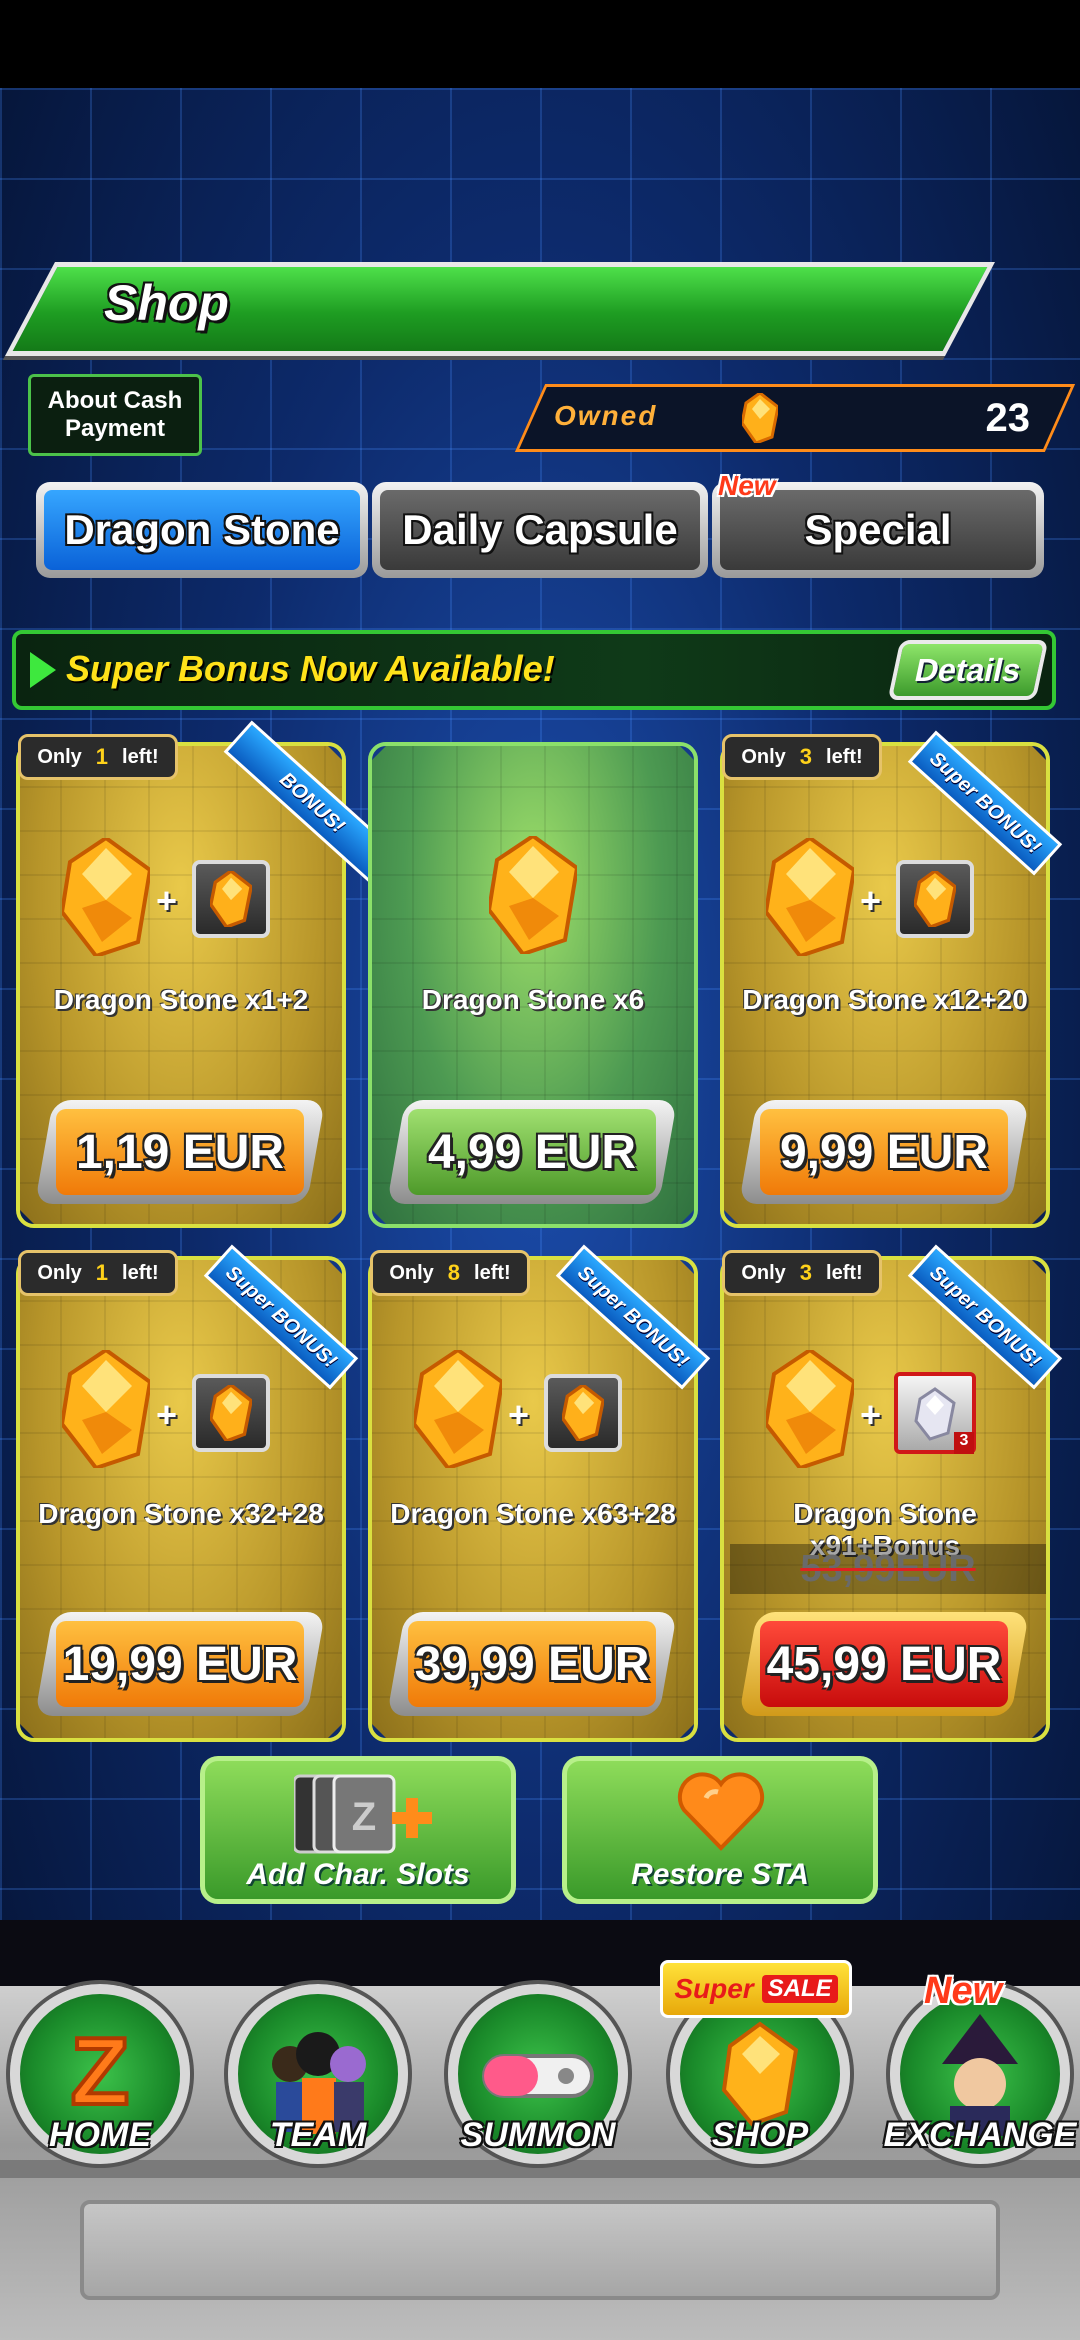  Describe the element at coordinates (540, 1954) in the screenshot. I see `nav-divider` at that location.